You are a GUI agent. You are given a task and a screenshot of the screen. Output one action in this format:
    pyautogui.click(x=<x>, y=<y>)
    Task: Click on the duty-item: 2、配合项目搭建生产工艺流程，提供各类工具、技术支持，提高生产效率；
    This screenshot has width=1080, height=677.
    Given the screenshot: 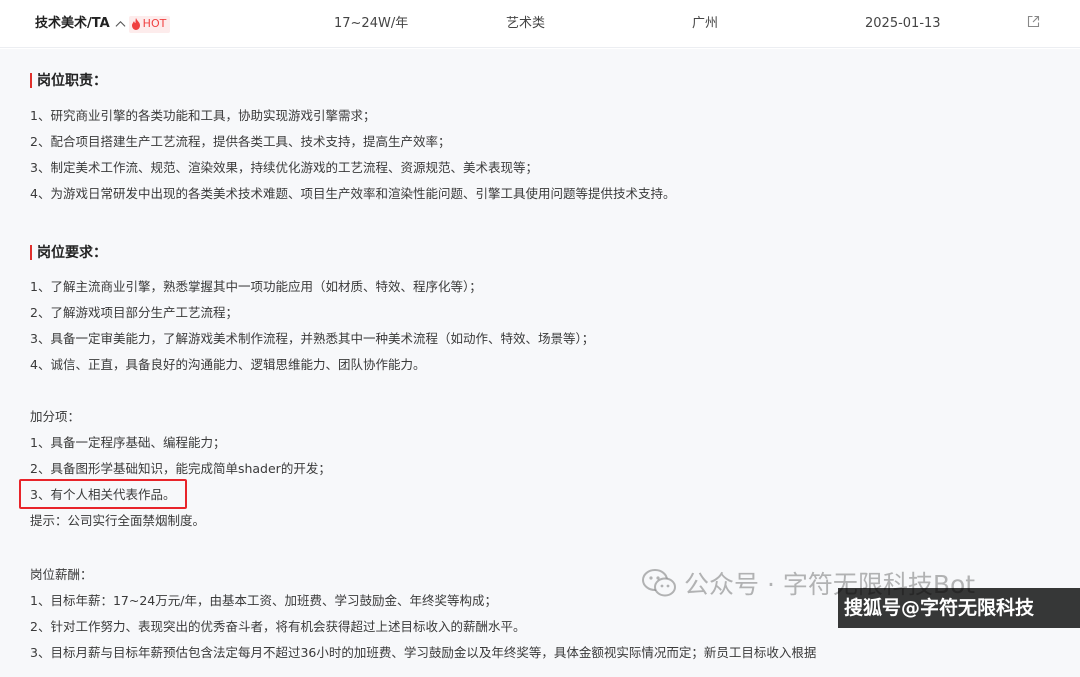 What is the action you would take?
    pyautogui.click(x=240, y=141)
    